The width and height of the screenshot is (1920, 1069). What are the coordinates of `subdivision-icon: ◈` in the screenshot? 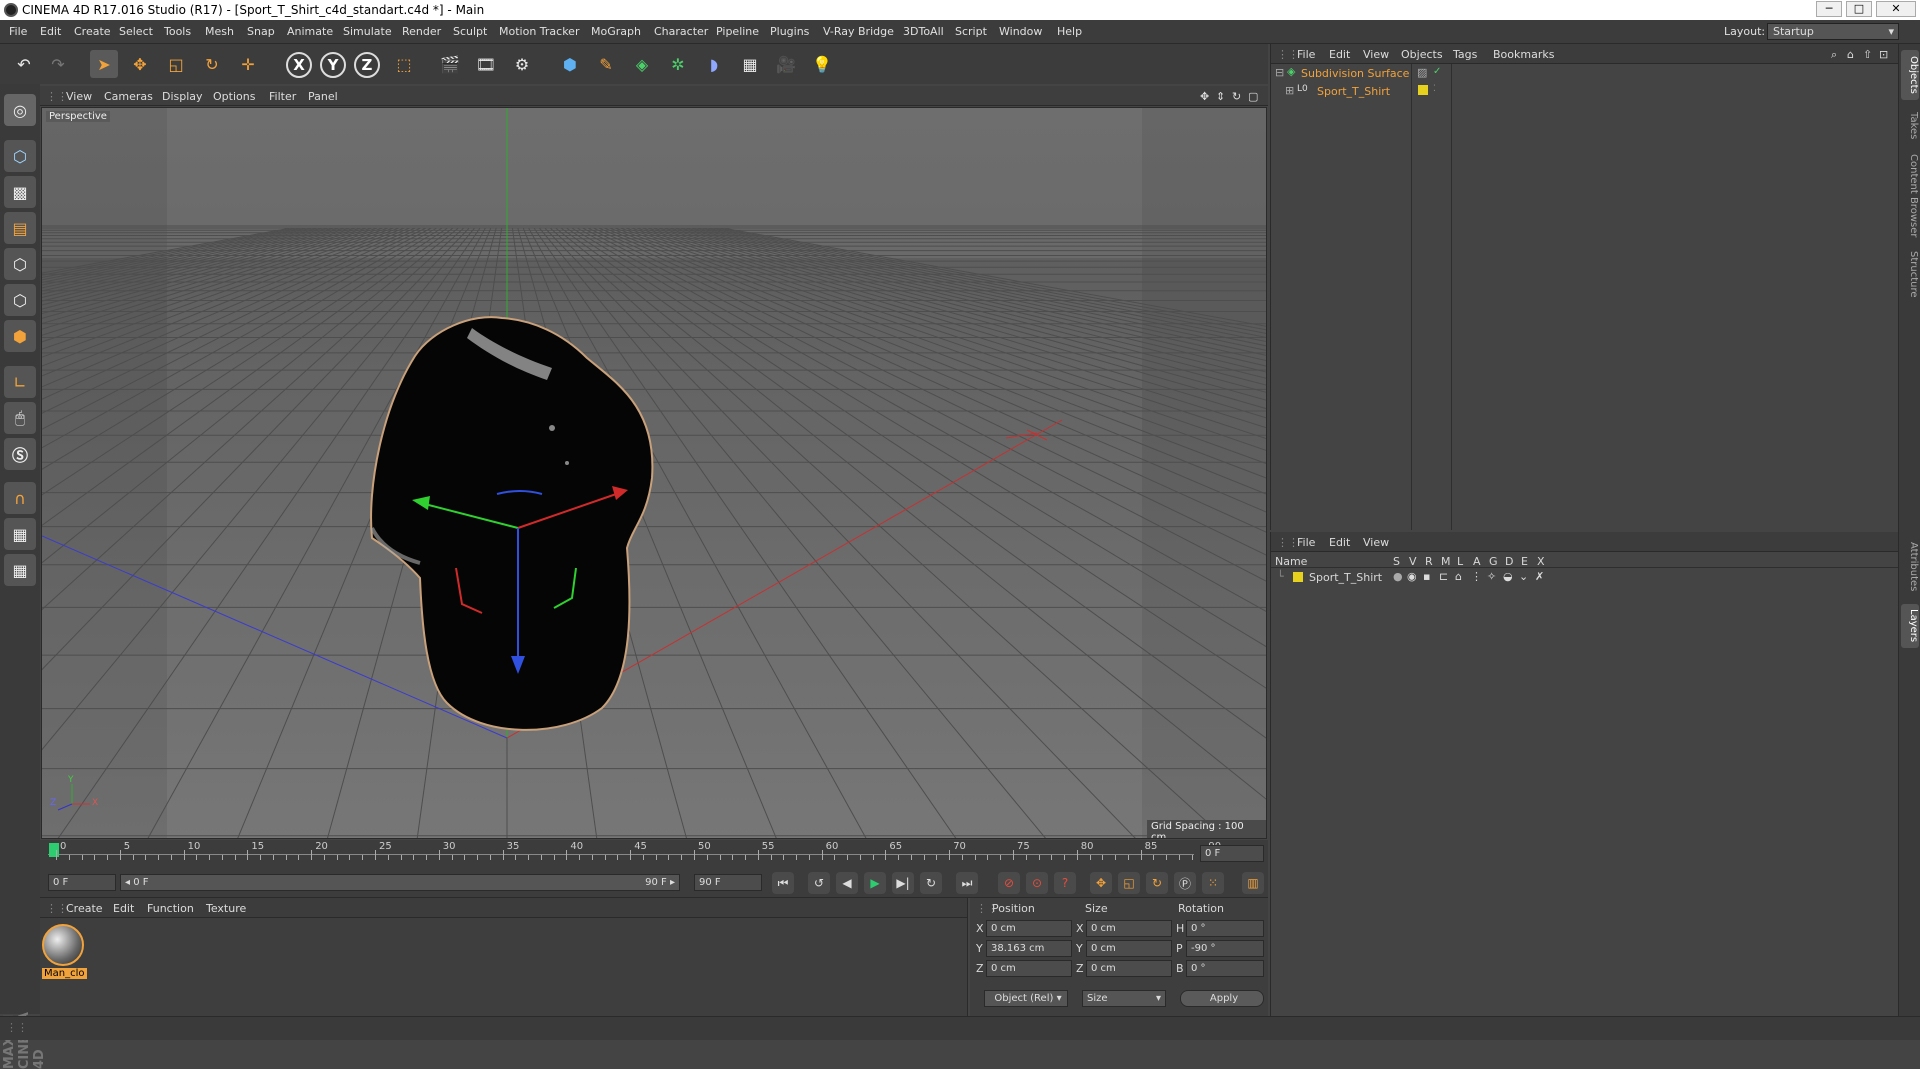 It's located at (642, 64).